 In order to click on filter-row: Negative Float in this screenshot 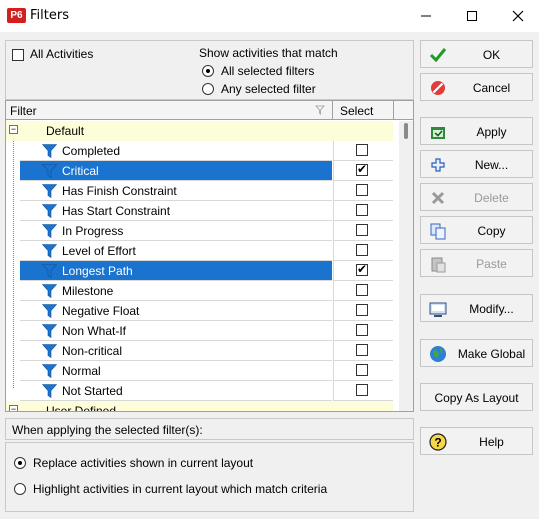, I will do `click(199, 311)`.